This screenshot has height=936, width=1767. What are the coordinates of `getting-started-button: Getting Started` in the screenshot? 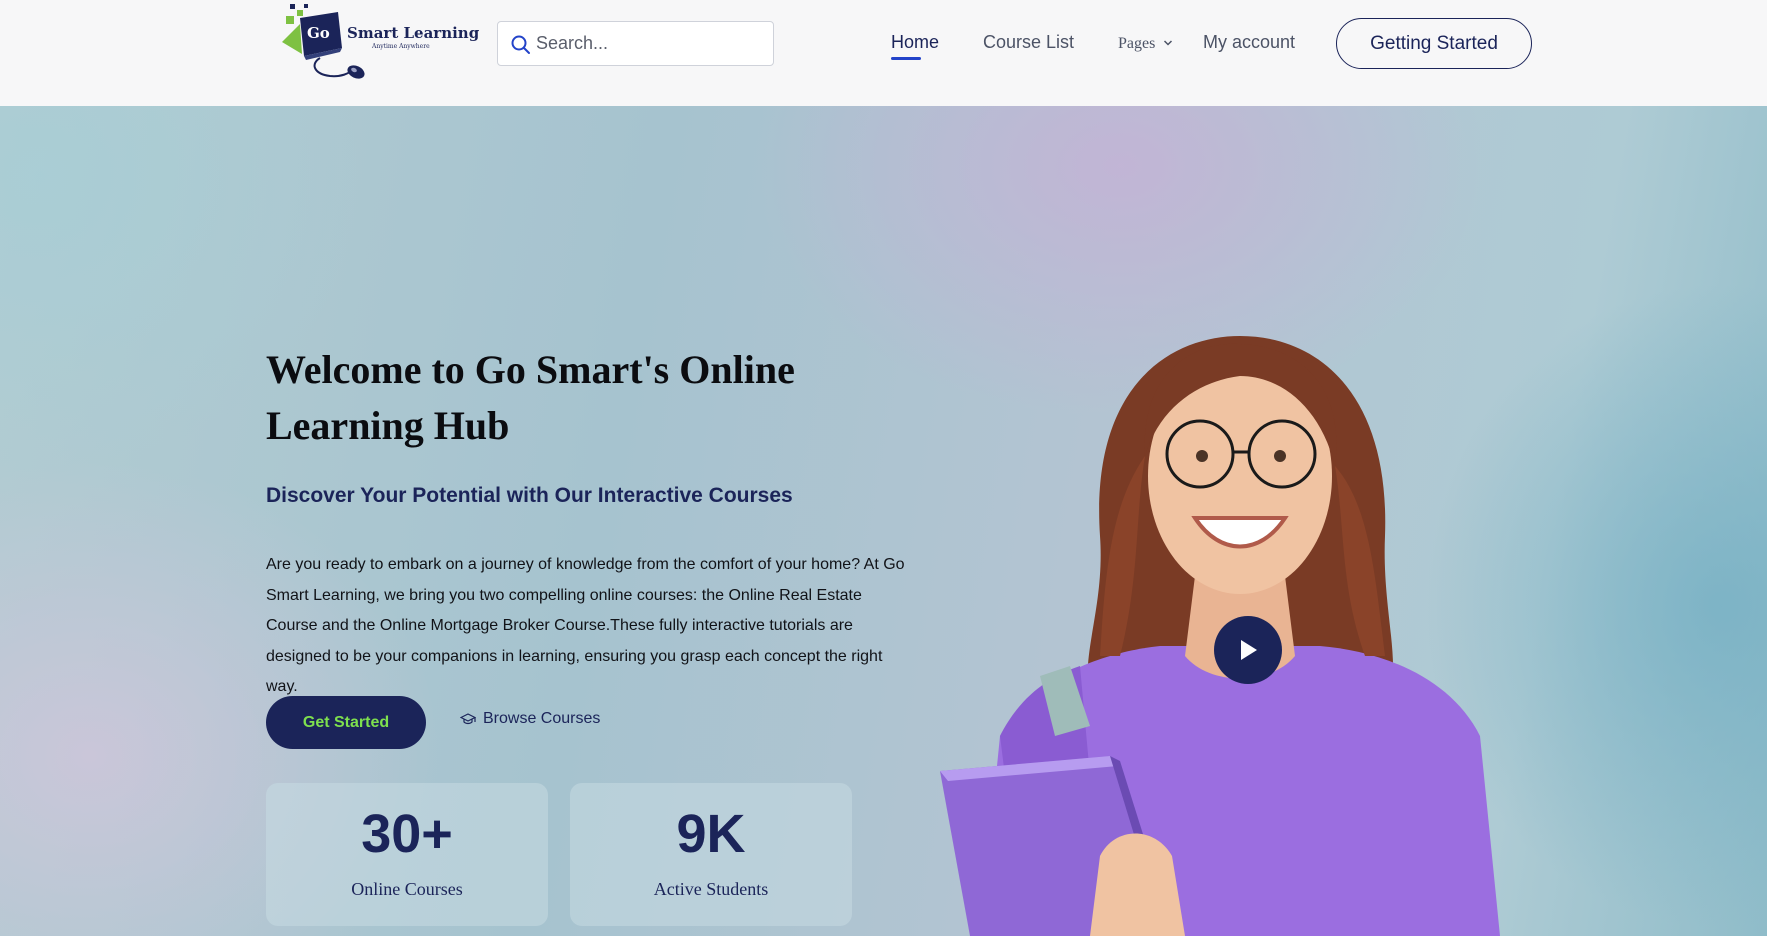 It's located at (1434, 43).